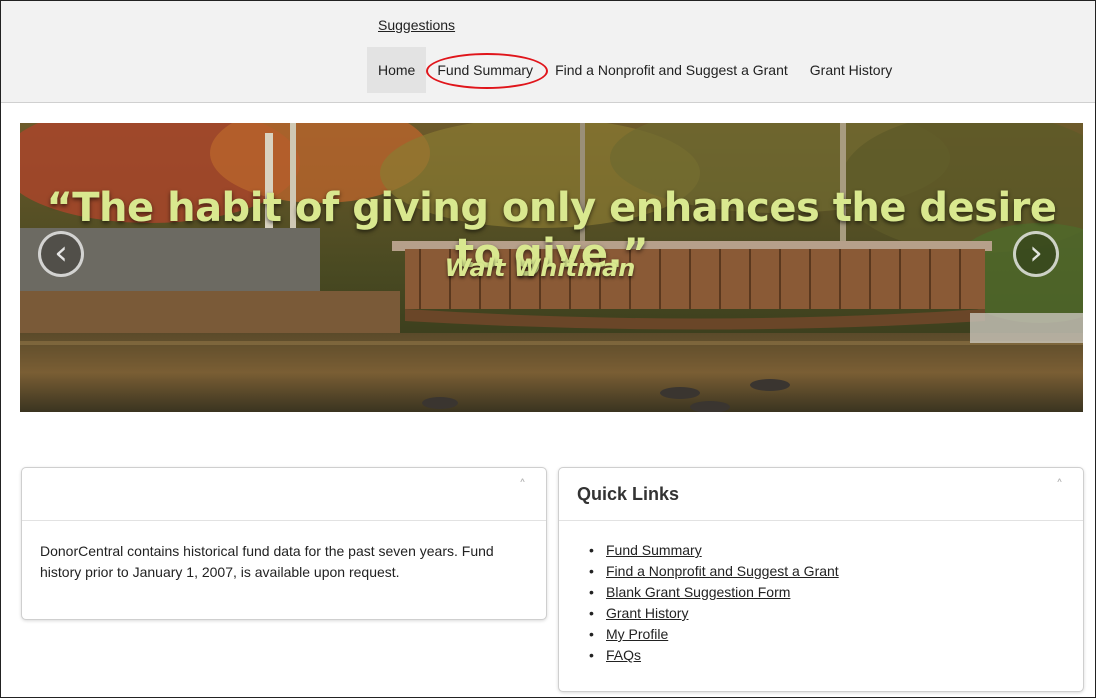  I want to click on link-grant-history: Grant History, so click(647, 613).